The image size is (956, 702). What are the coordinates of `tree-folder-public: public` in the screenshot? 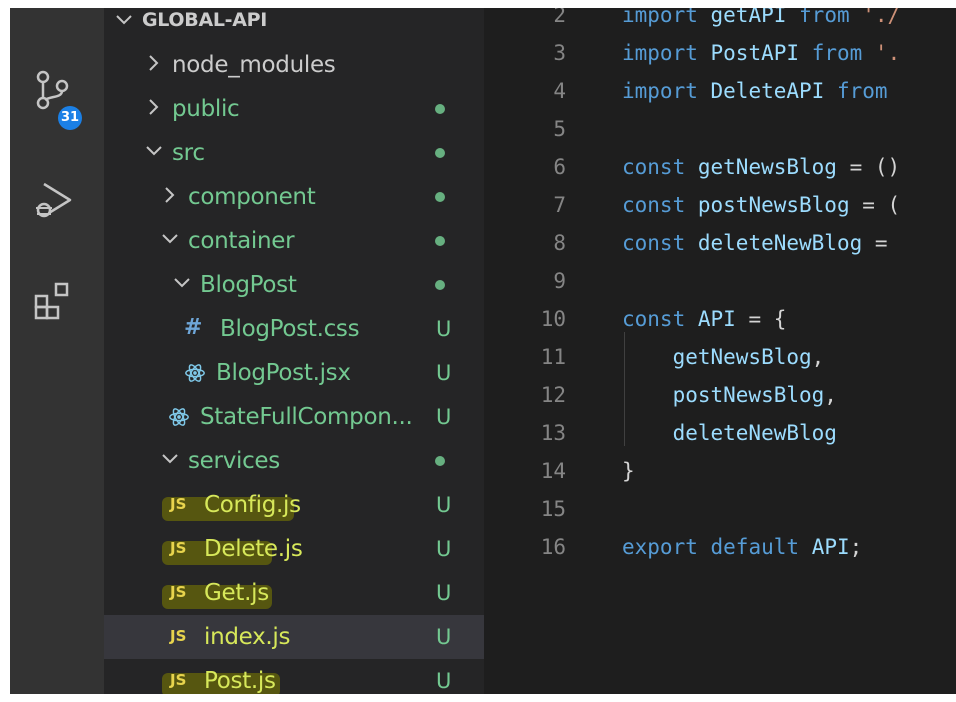 It's located at (294, 109).